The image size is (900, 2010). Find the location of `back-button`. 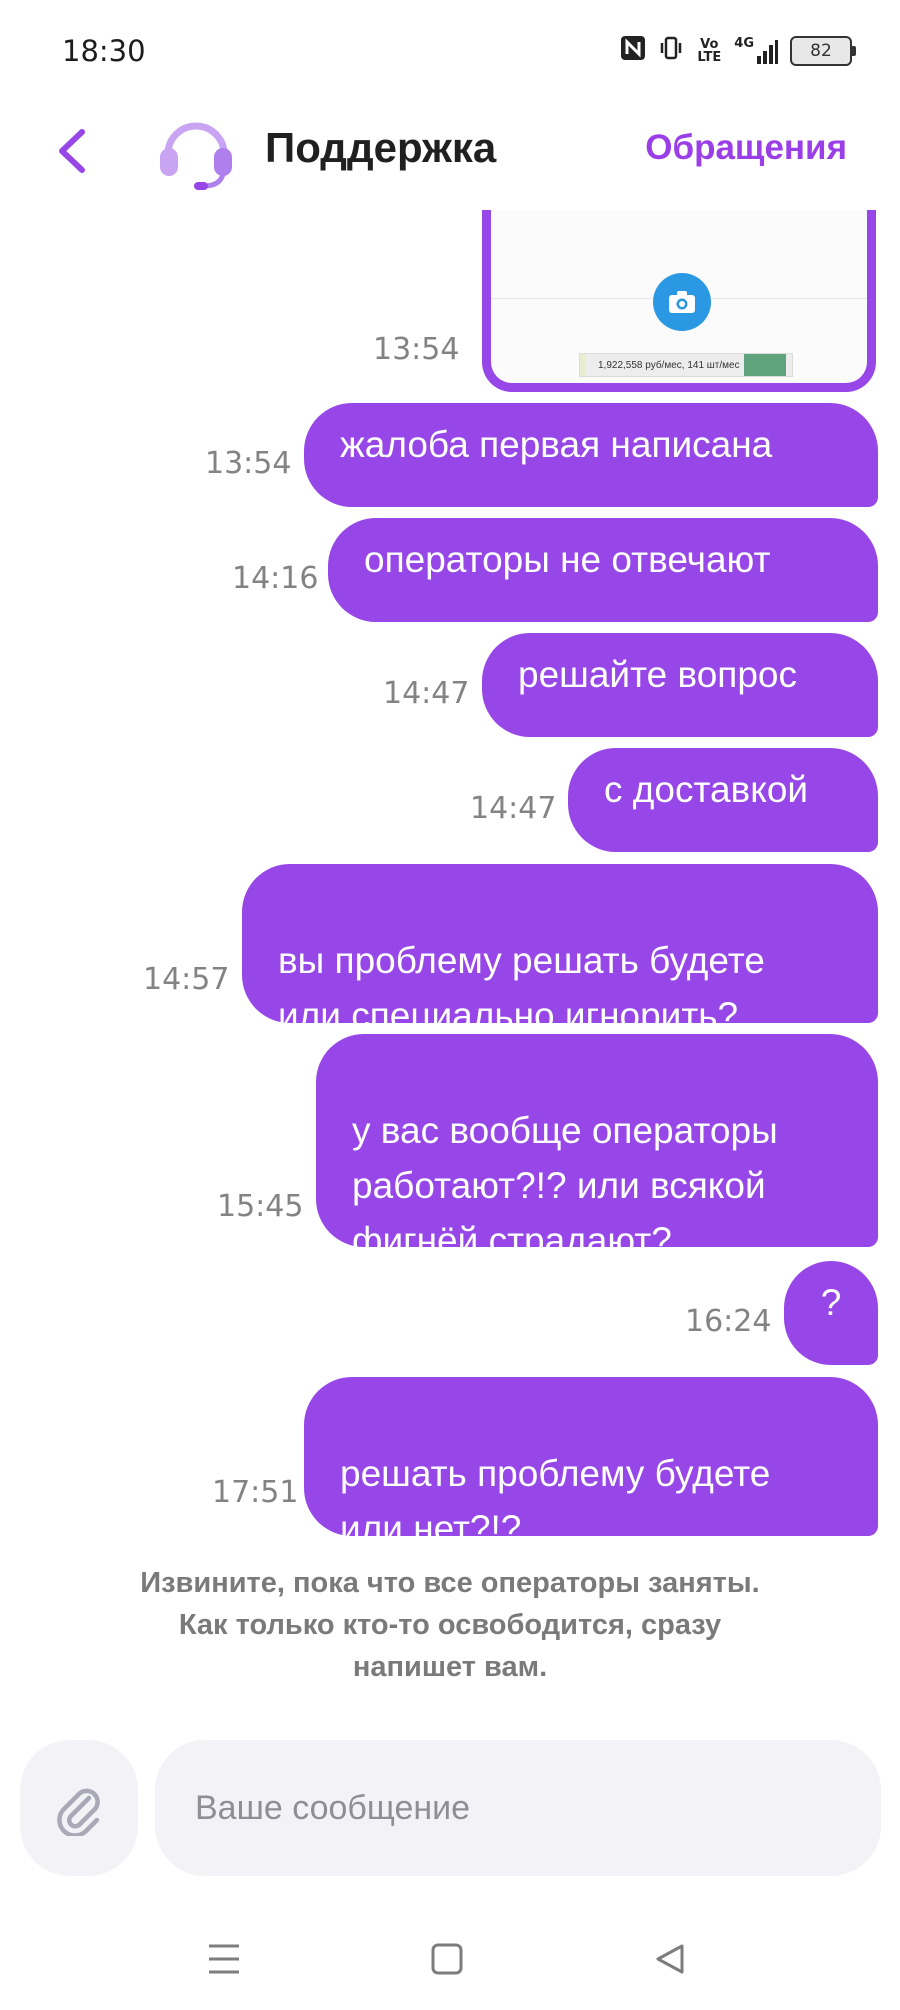

back-button is located at coordinates (73, 151).